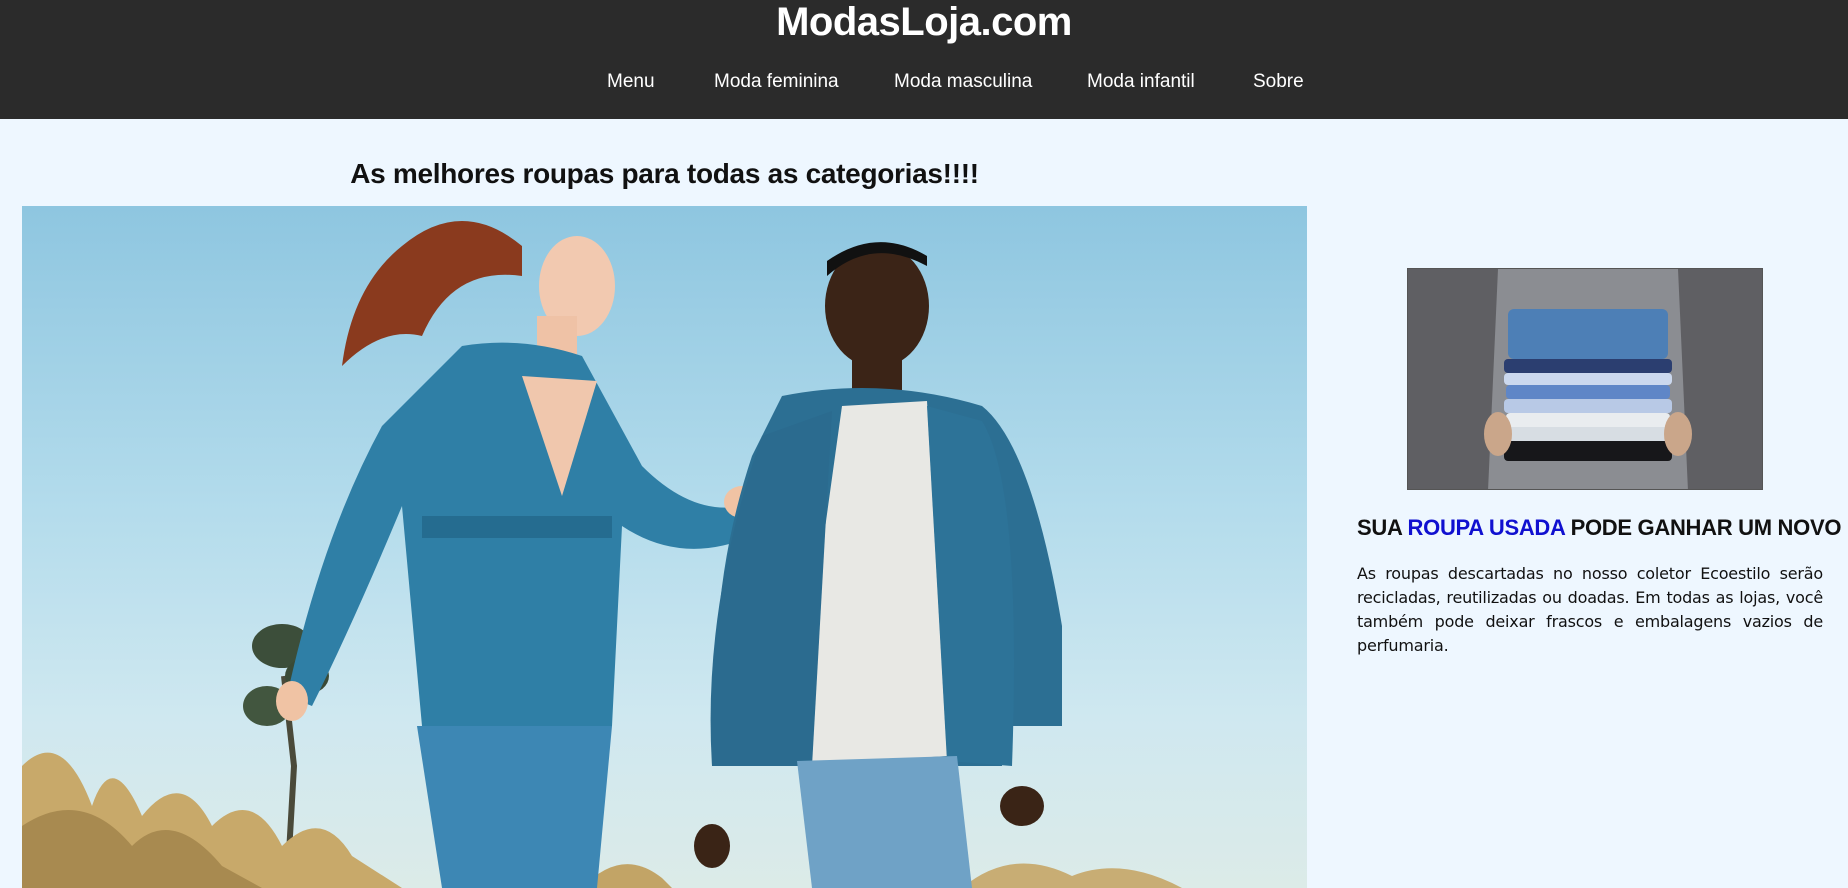 The height and width of the screenshot is (888, 1848). Describe the element at coordinates (924, 22) in the screenshot. I see `site-title: ModasLoja.com` at that location.